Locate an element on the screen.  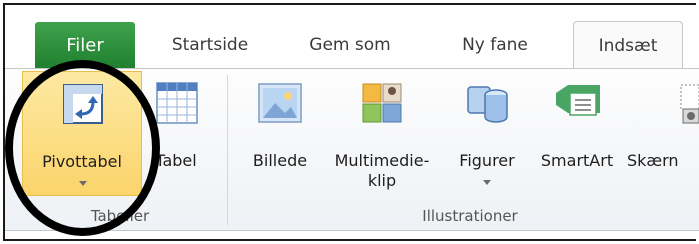
clip-art-button: Multimedie- klip is located at coordinates (382, 133).